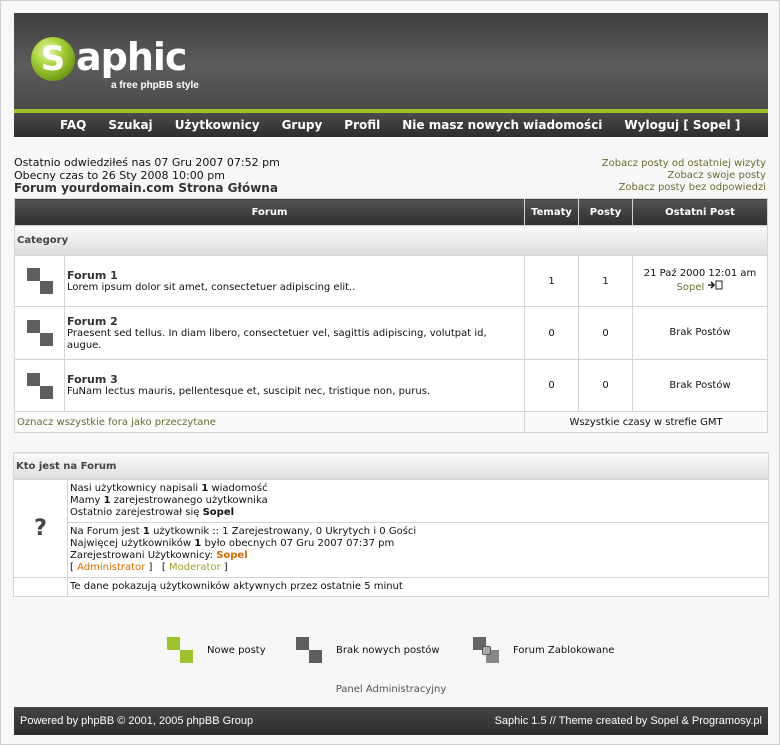 Image resolution: width=780 pixels, height=745 pixels. What do you see at coordinates (180, 650) in the screenshot?
I see `new-posts-icon` at bounding box center [180, 650].